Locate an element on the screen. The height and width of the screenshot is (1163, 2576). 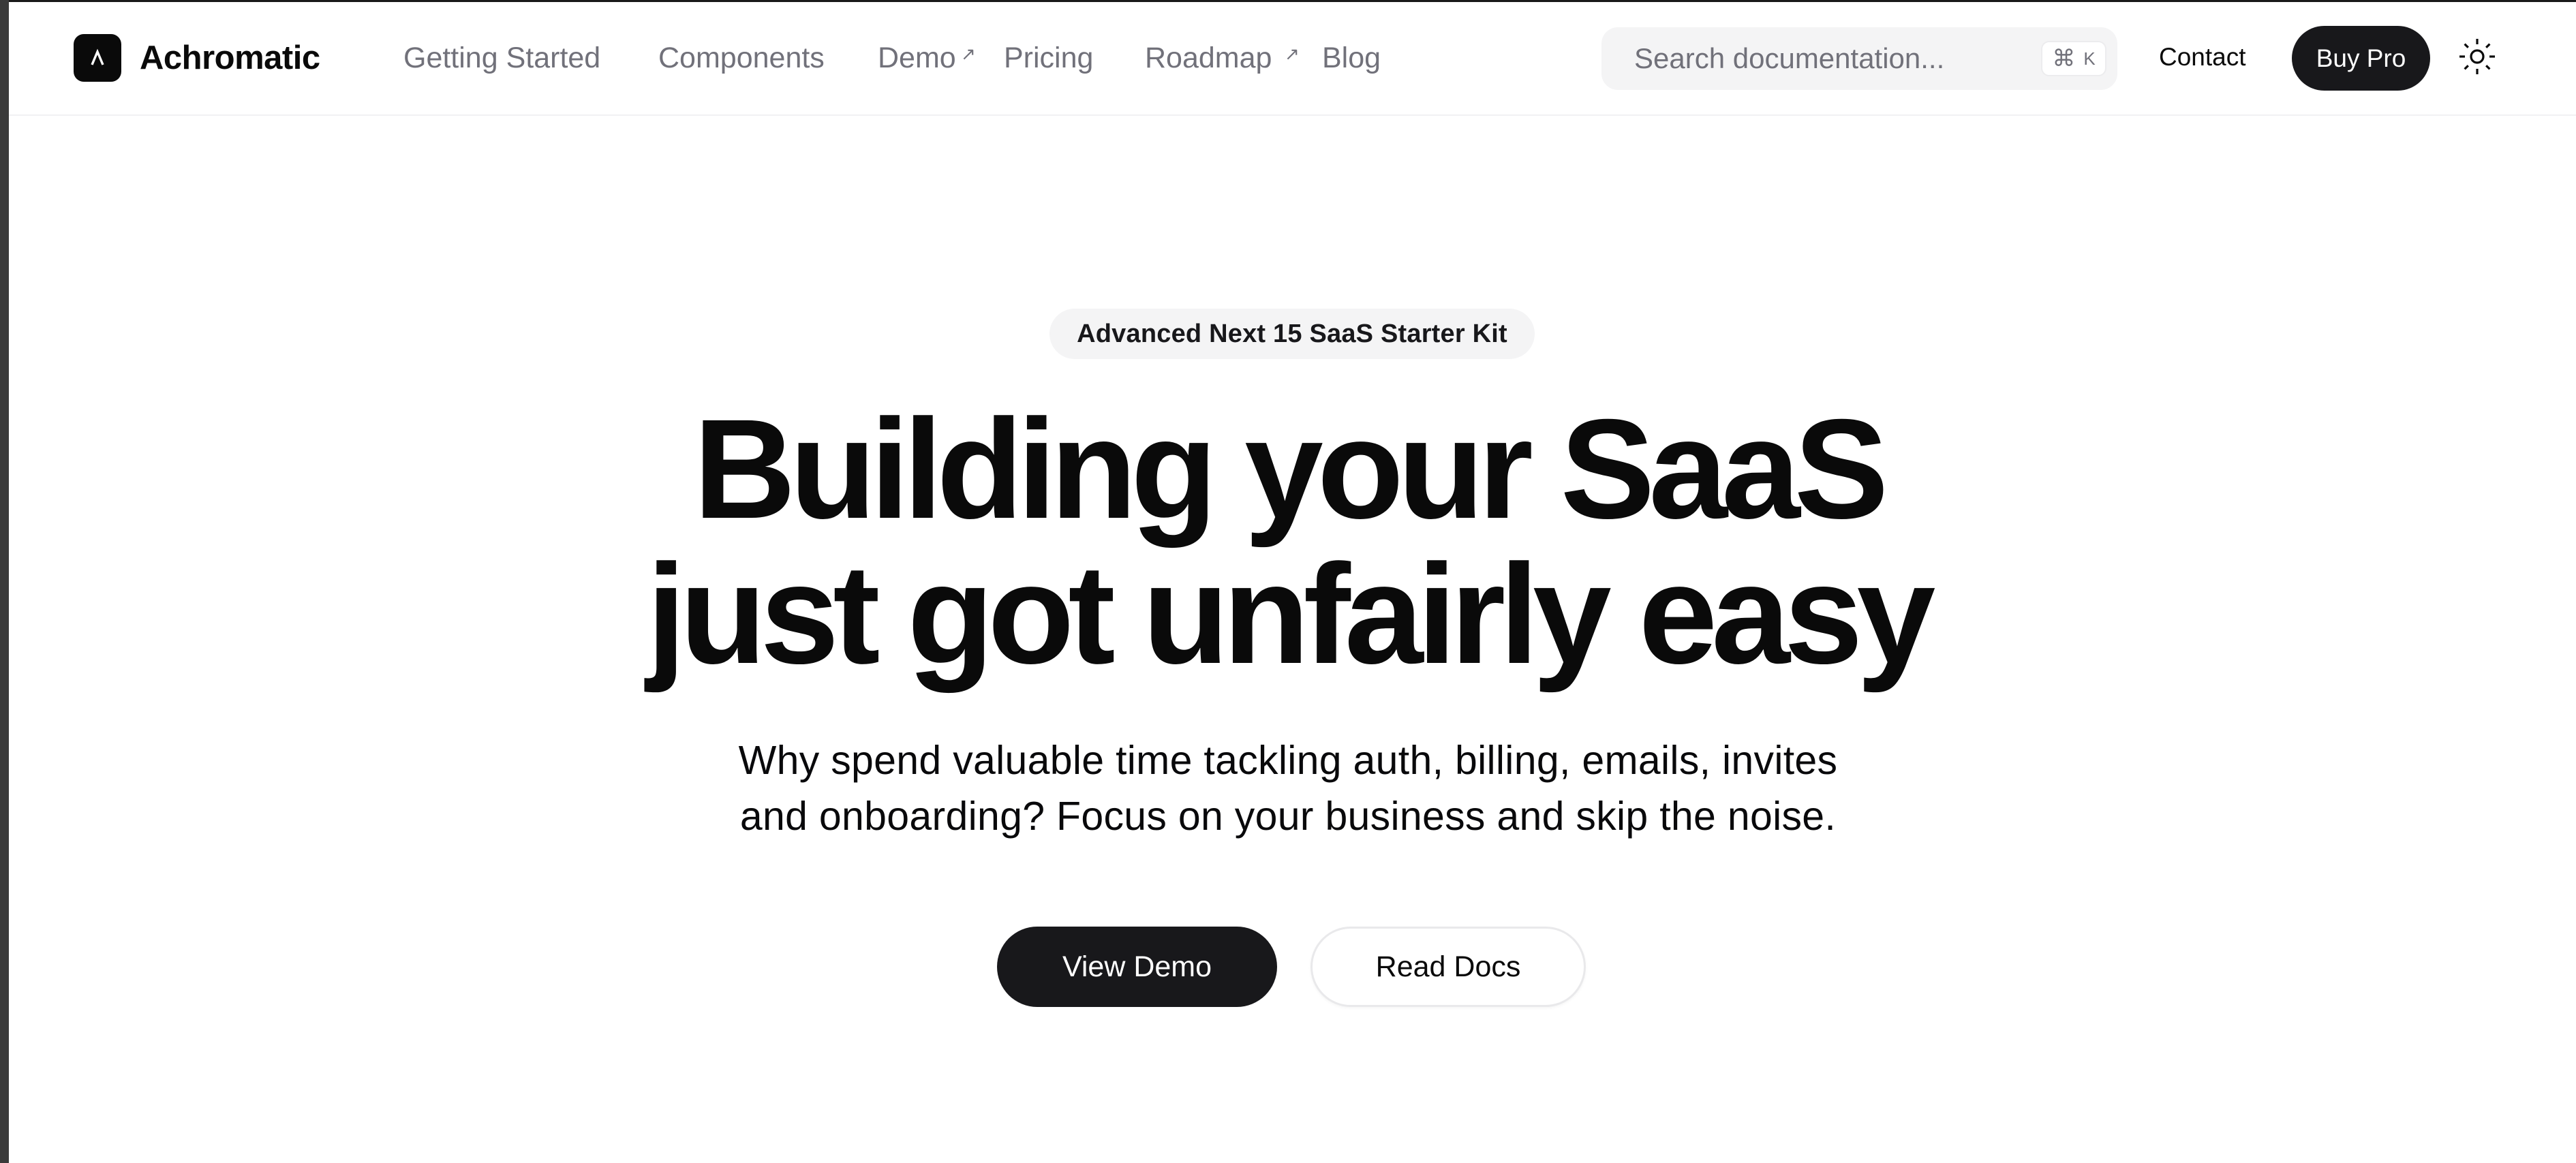
hero-badge: Advanced Next 15 SaaS Starter Kit is located at coordinates (1292, 334).